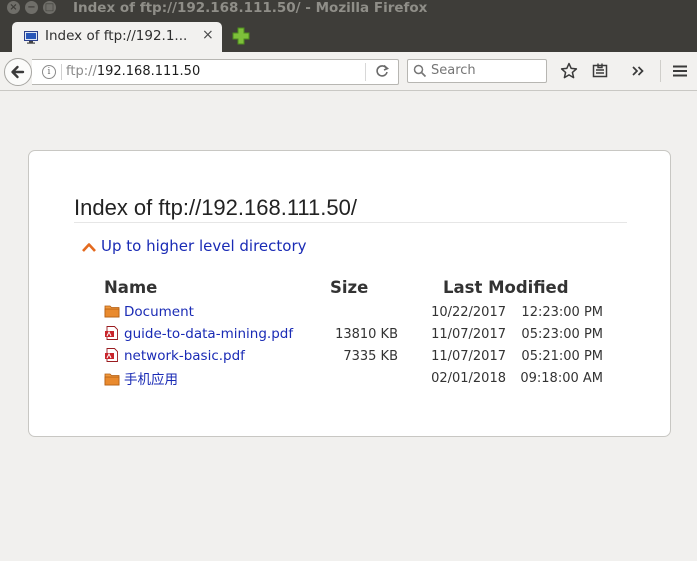 The image size is (697, 561). I want to click on info-icon: i, so click(49, 72).